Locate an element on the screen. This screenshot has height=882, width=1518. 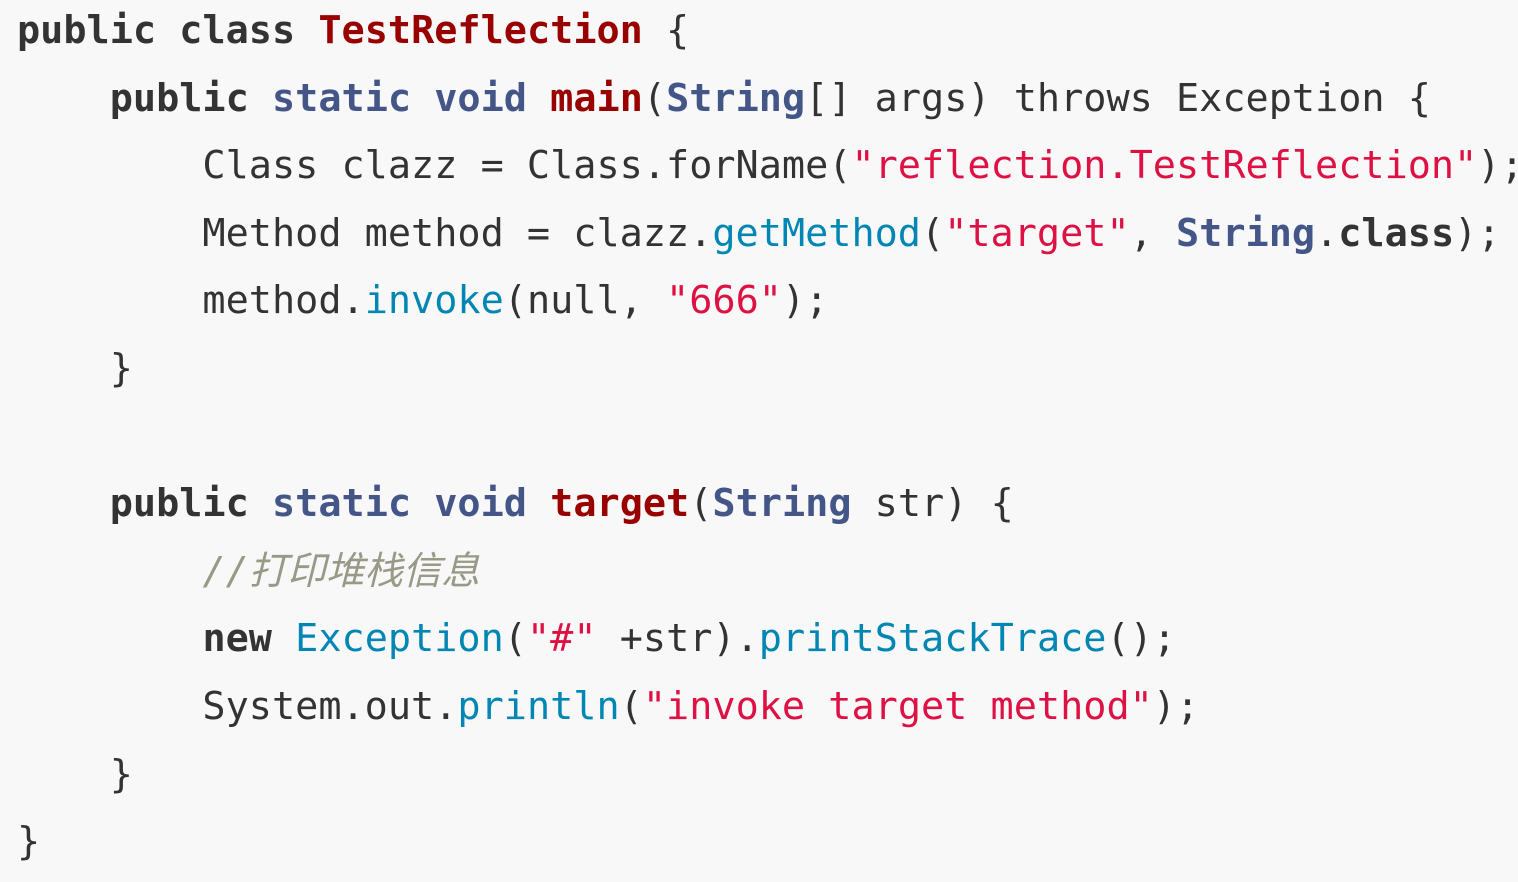
code-token-plain: , is located at coordinates (1152, 233).